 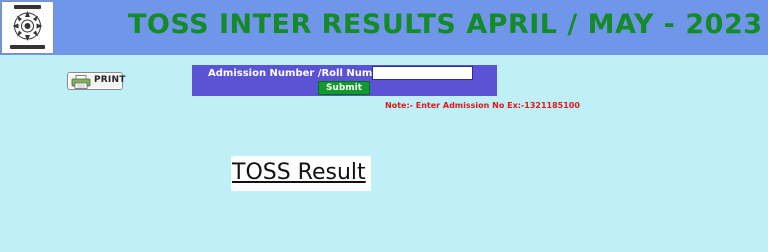 What do you see at coordinates (303, 73) in the screenshot?
I see `admission-number-label: Admission Number /Roll Number :` at bounding box center [303, 73].